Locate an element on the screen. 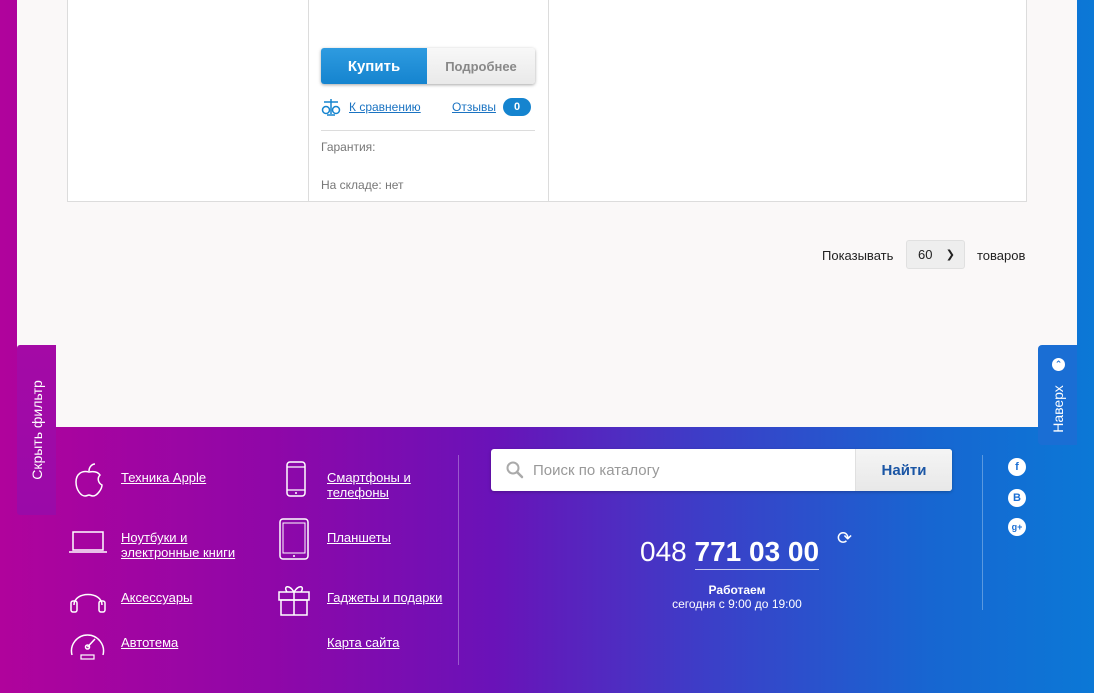 This screenshot has width=1094, height=693. product-actions: Купить Подробнее is located at coordinates (428, 66).